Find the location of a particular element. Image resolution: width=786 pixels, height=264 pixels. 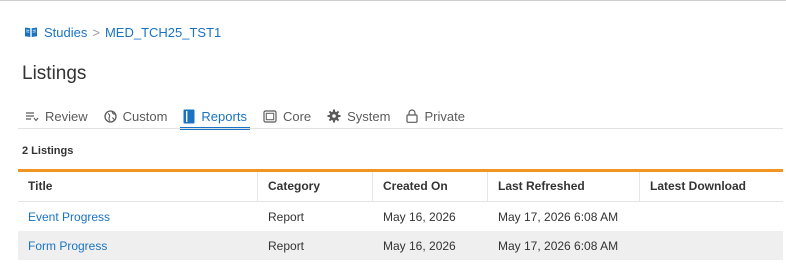

lock-icon is located at coordinates (412, 116).